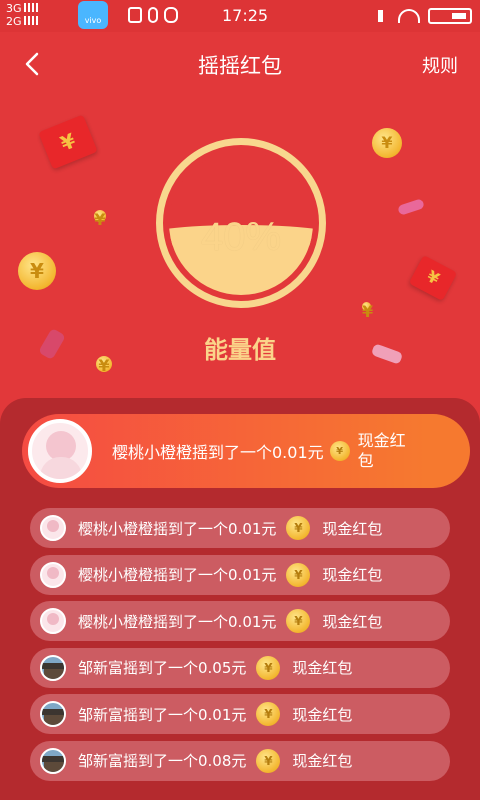 Image resolution: width=480 pixels, height=800 pixels. I want to click on gauge-inner: 40%, so click(241, 223).